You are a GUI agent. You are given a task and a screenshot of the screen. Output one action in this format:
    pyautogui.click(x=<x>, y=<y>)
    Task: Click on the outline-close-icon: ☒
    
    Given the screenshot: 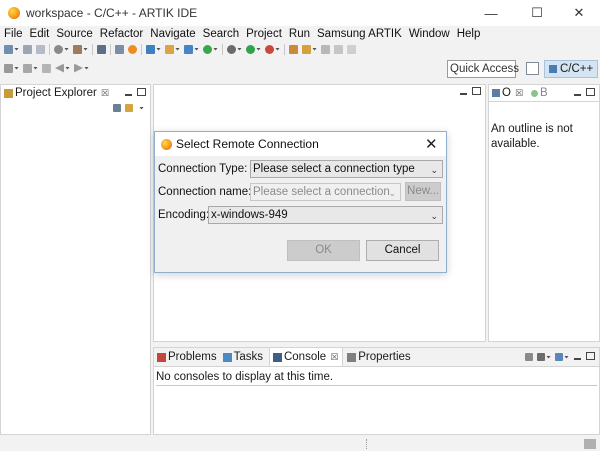 What is the action you would take?
    pyautogui.click(x=519, y=93)
    